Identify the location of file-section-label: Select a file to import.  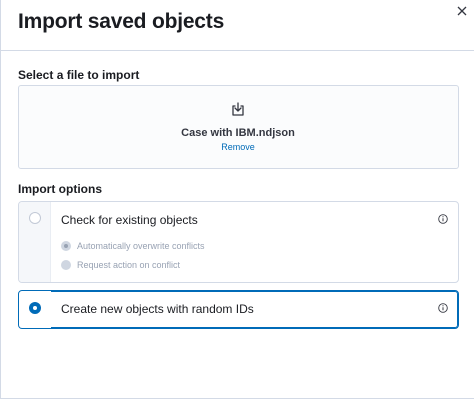
(79, 75).